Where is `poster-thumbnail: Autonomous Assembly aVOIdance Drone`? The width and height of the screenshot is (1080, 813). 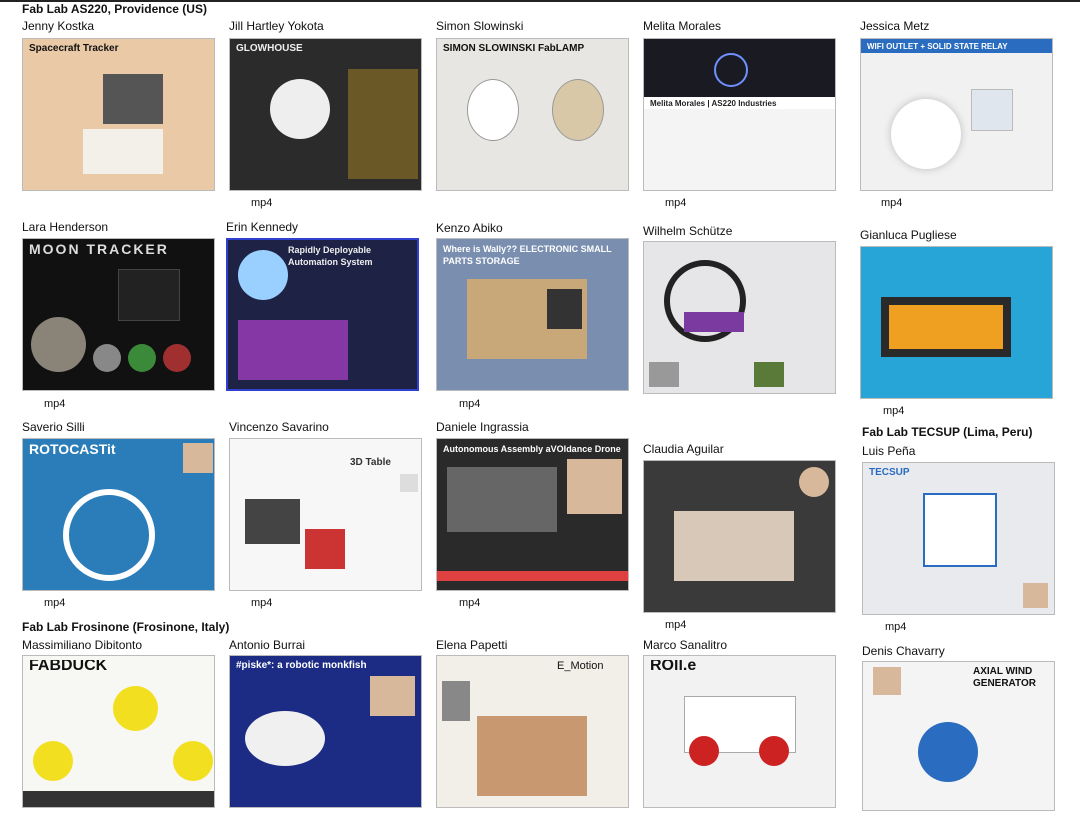 poster-thumbnail: Autonomous Assembly aVOIdance Drone is located at coordinates (532, 514).